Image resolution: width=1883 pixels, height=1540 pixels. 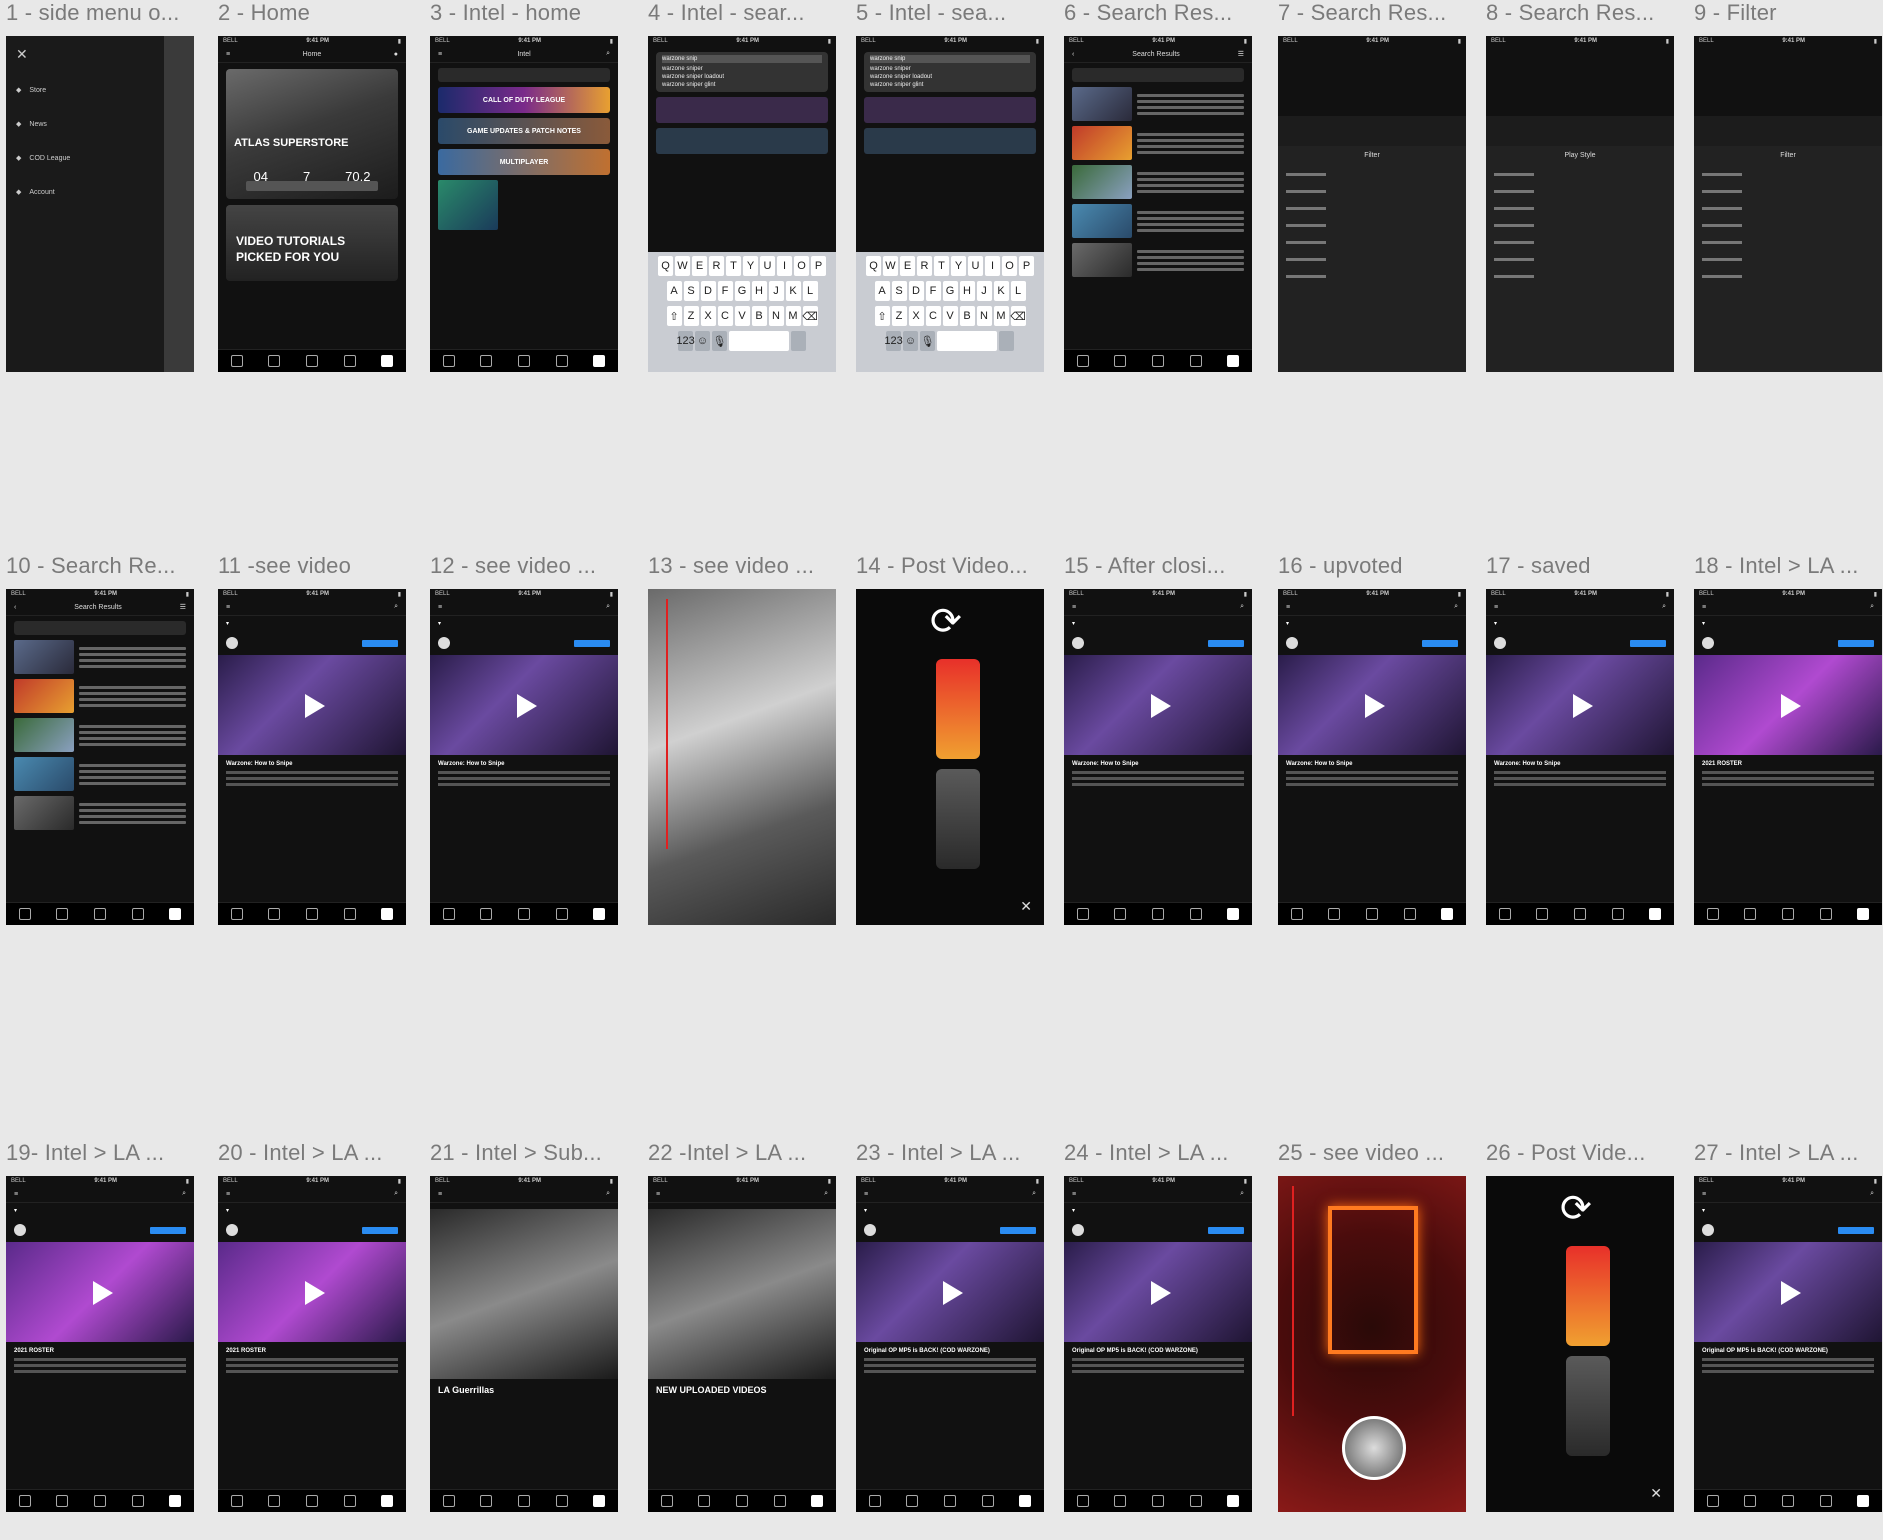 I want to click on key: A, so click(x=674, y=291).